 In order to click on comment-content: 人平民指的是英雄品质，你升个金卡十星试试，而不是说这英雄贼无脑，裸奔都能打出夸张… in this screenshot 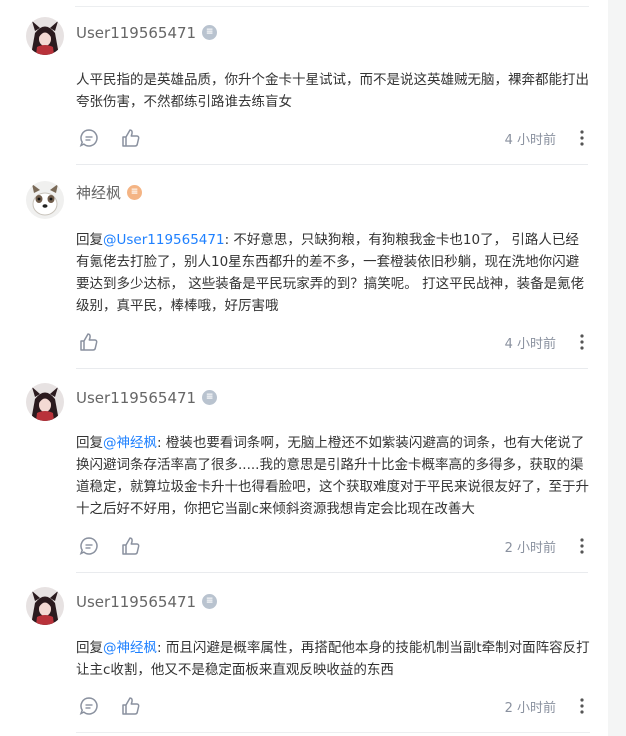, I will do `click(334, 91)`.